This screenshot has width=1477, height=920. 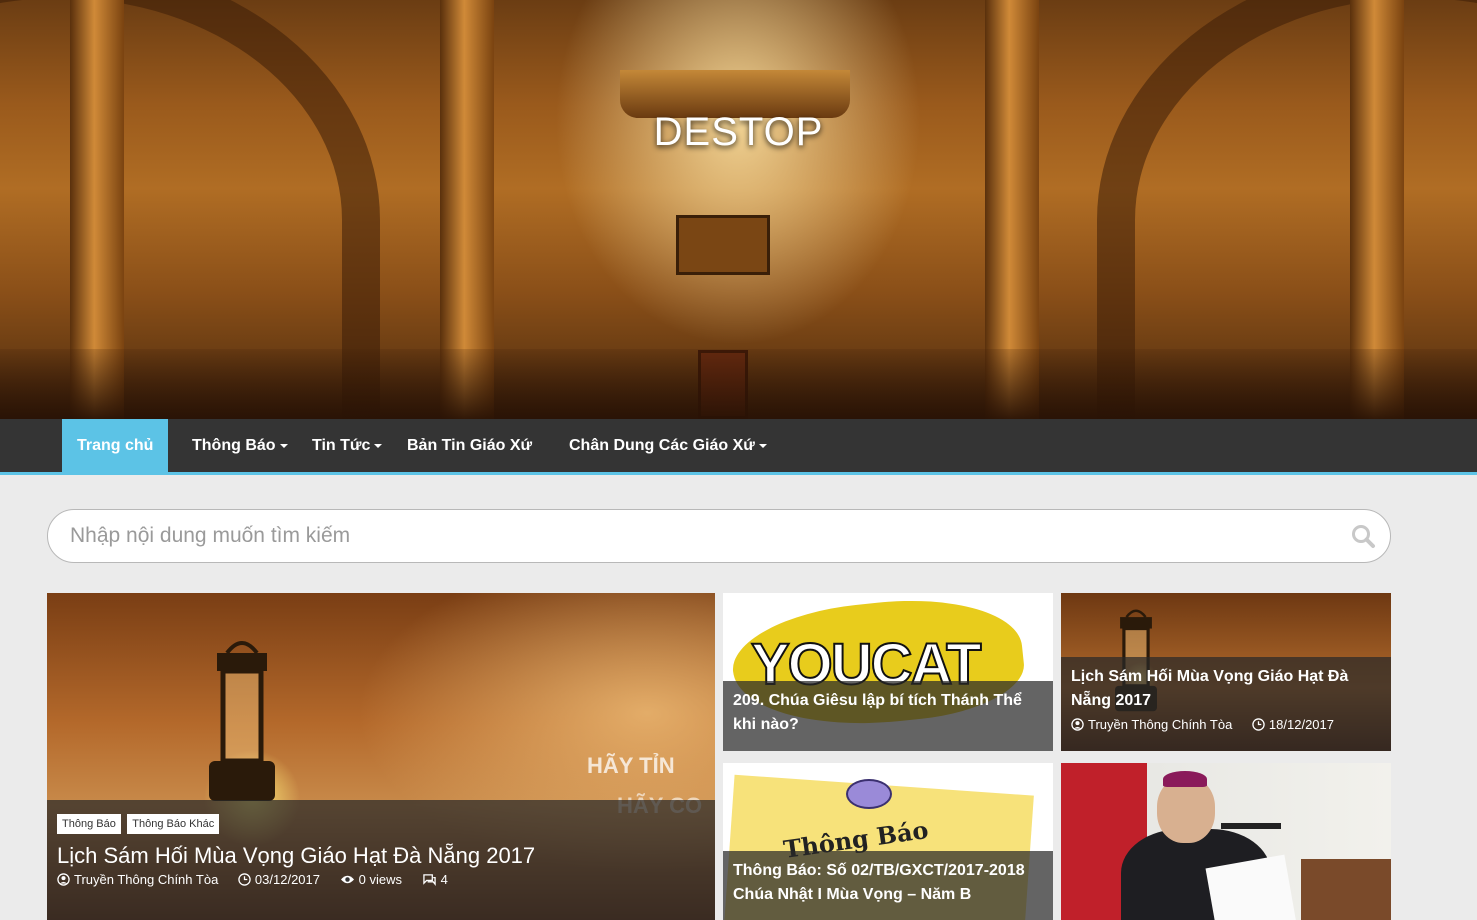 I want to click on post-views: 0 views, so click(x=377, y=879).